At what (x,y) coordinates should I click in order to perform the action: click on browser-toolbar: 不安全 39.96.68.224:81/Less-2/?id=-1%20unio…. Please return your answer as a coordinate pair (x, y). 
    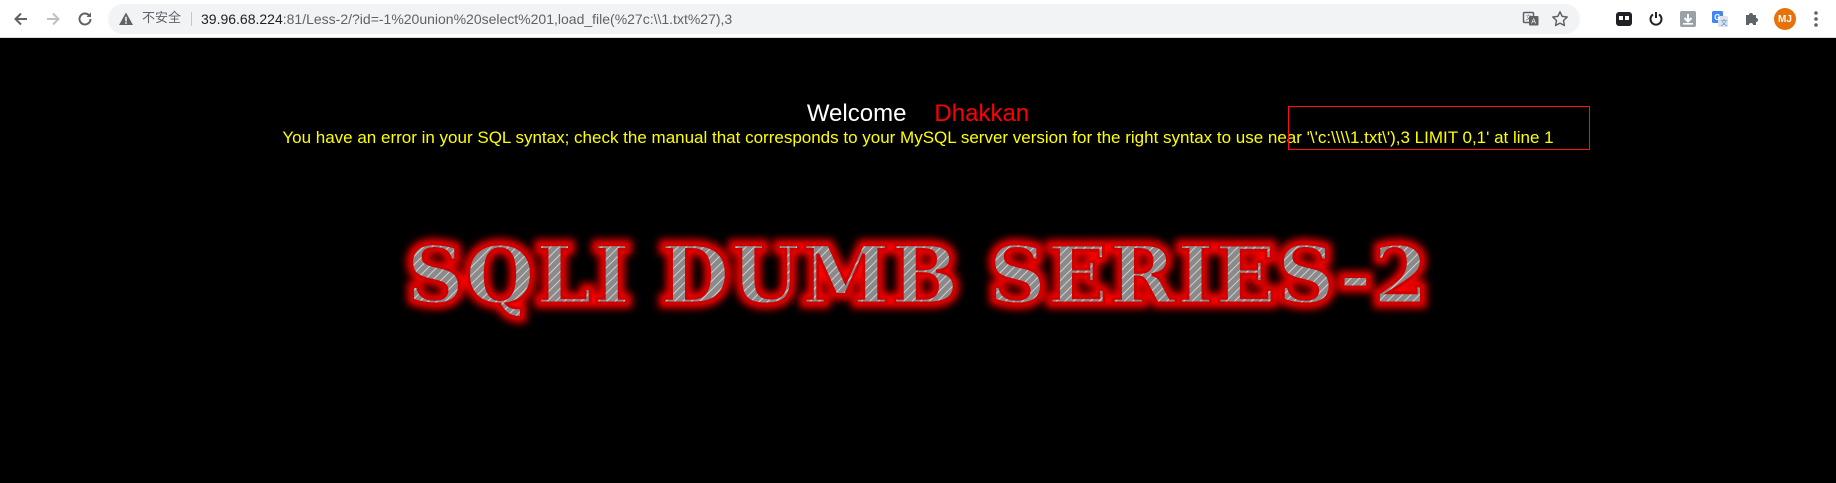
    Looking at the image, I should click on (918, 19).